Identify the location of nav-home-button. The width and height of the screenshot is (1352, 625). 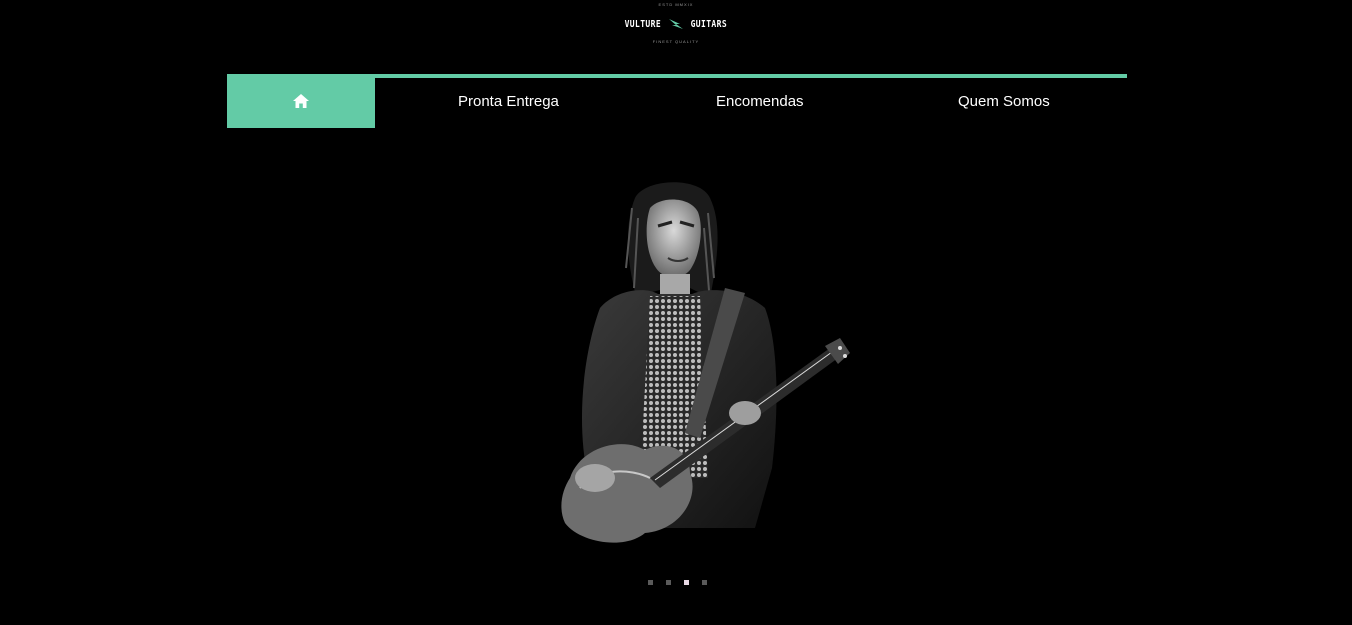
(301, 101).